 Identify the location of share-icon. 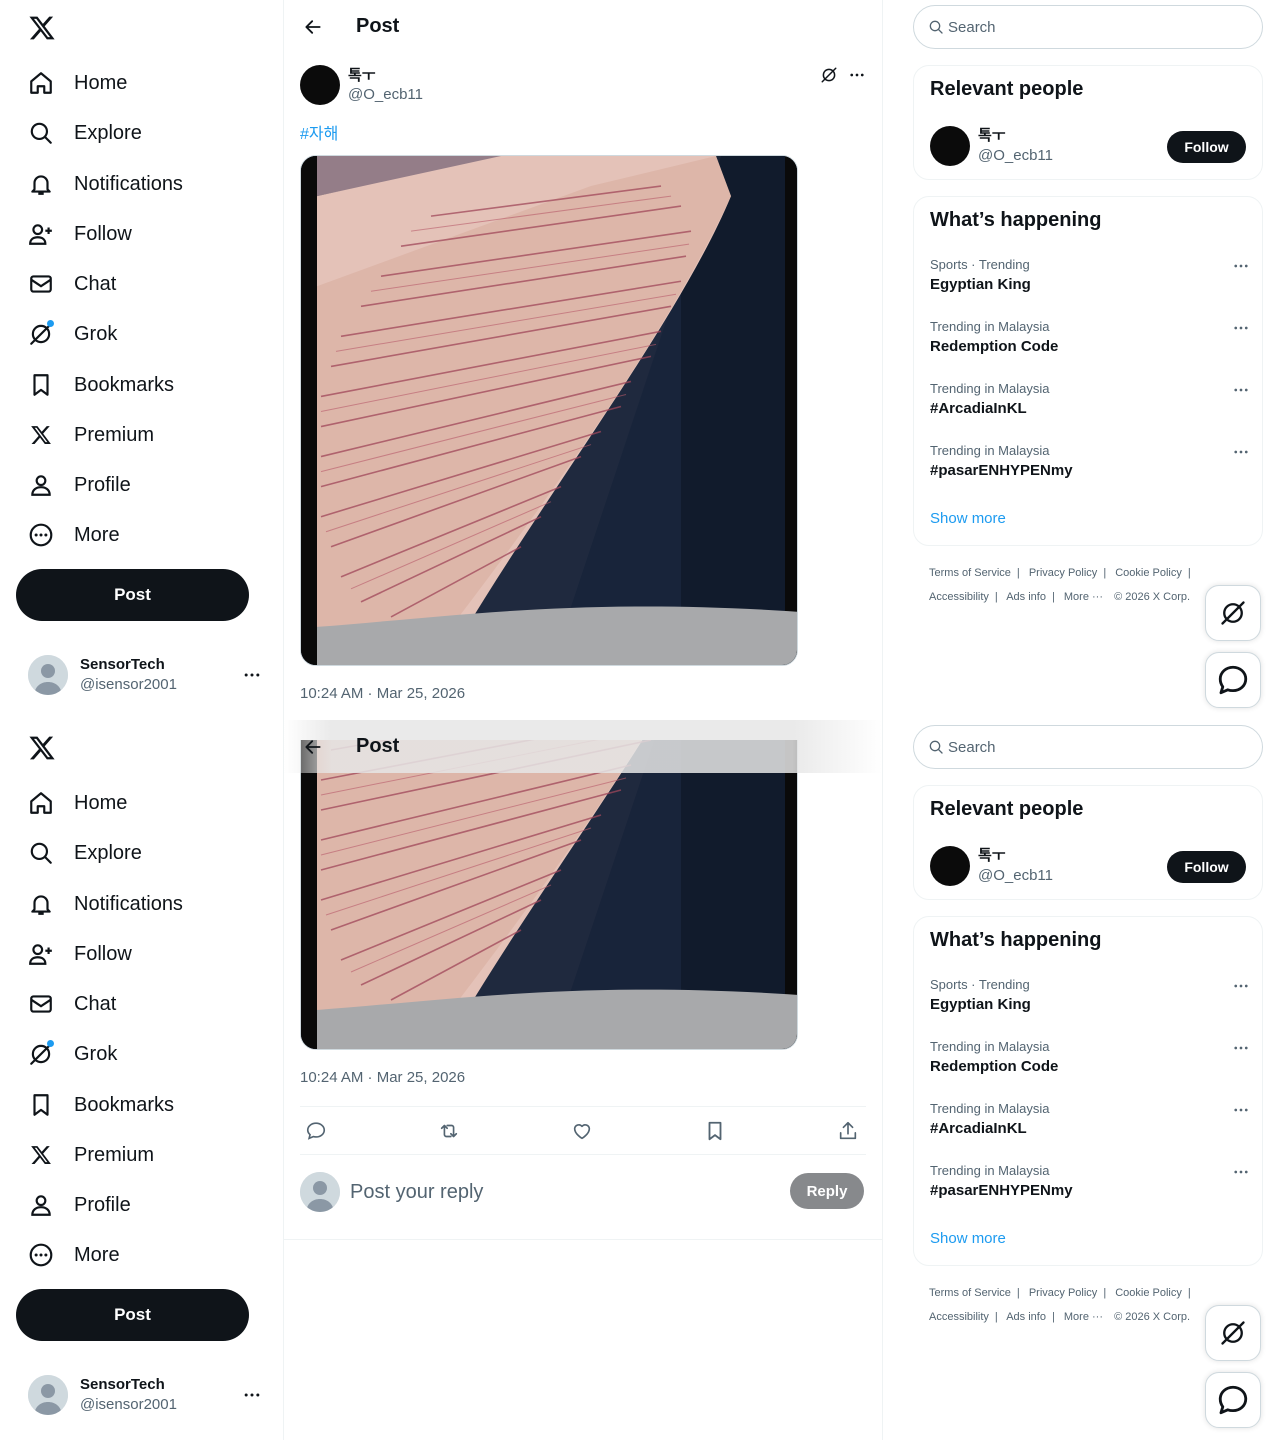
(848, 1131).